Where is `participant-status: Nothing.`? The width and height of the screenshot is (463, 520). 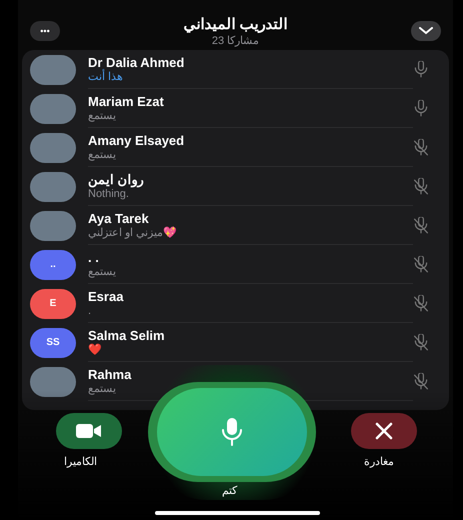
participant-status: Nothing. is located at coordinates (108, 194).